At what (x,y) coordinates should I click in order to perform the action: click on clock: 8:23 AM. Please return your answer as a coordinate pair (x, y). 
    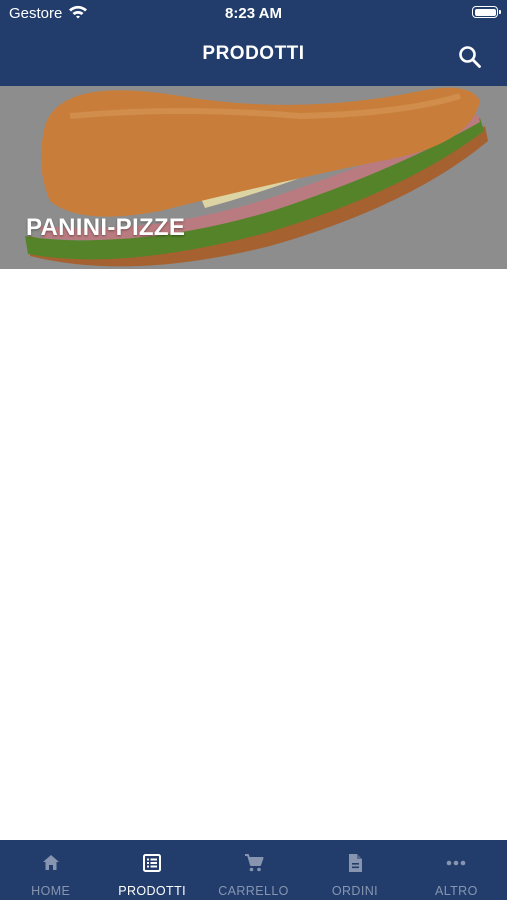
    Looking at the image, I should click on (253, 13).